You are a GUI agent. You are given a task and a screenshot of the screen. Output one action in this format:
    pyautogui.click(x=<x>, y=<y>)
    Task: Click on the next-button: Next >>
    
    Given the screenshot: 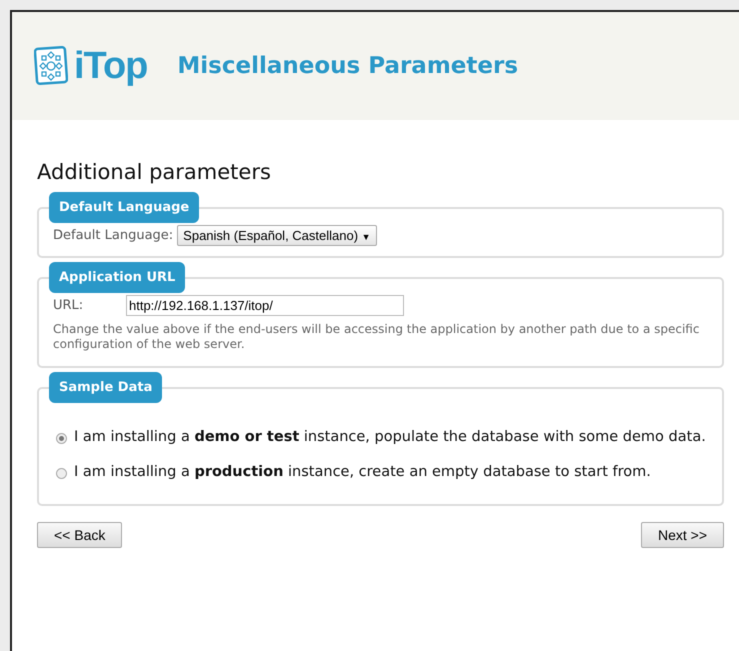 What is the action you would take?
    pyautogui.click(x=682, y=535)
    